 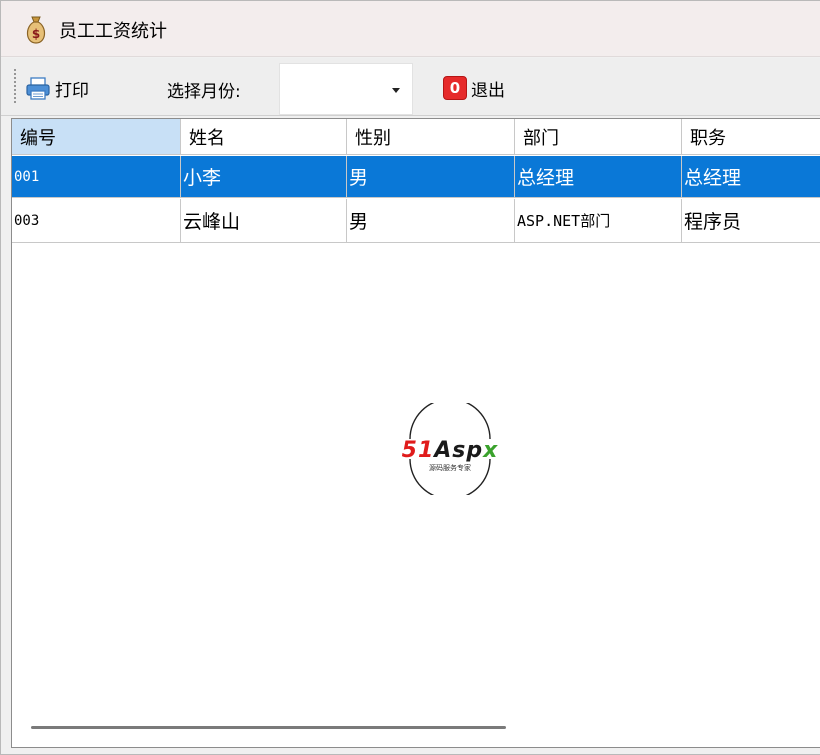 I want to click on svg-text: 51Aspx, so click(x=450, y=450).